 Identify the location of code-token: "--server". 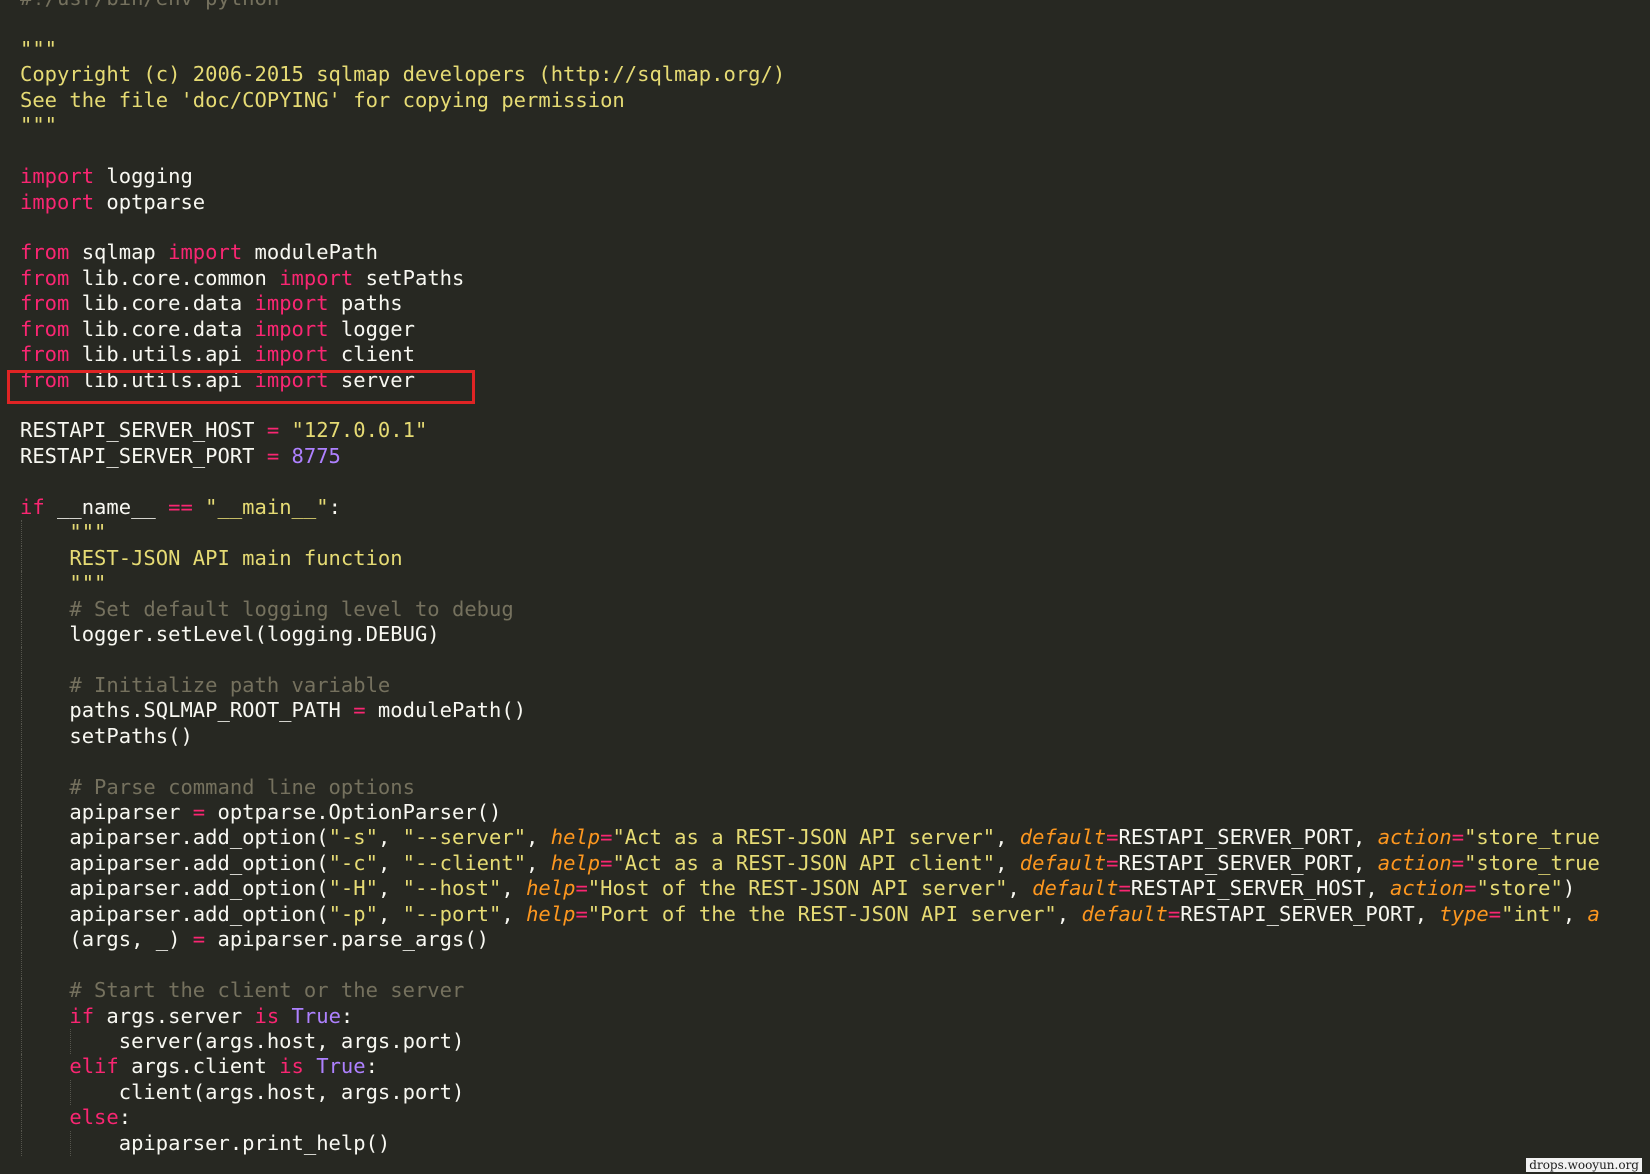
(464, 837).